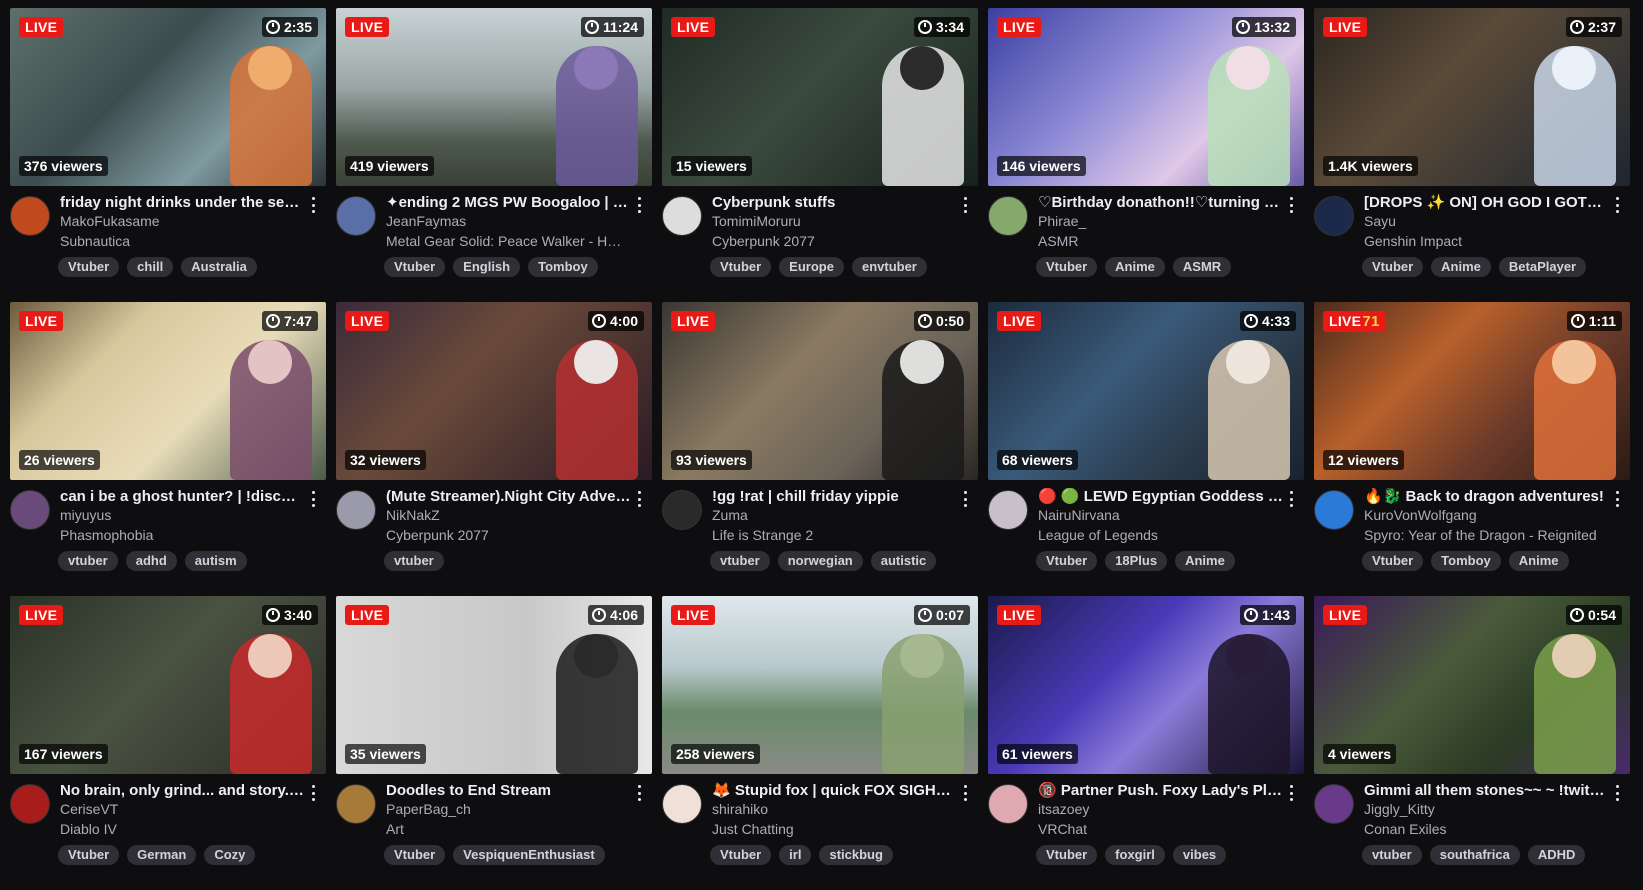 This screenshot has width=1643, height=890. What do you see at coordinates (1472, 391) in the screenshot?
I see `stream-thumbnail: LIVE71 1:11 12 viewers` at bounding box center [1472, 391].